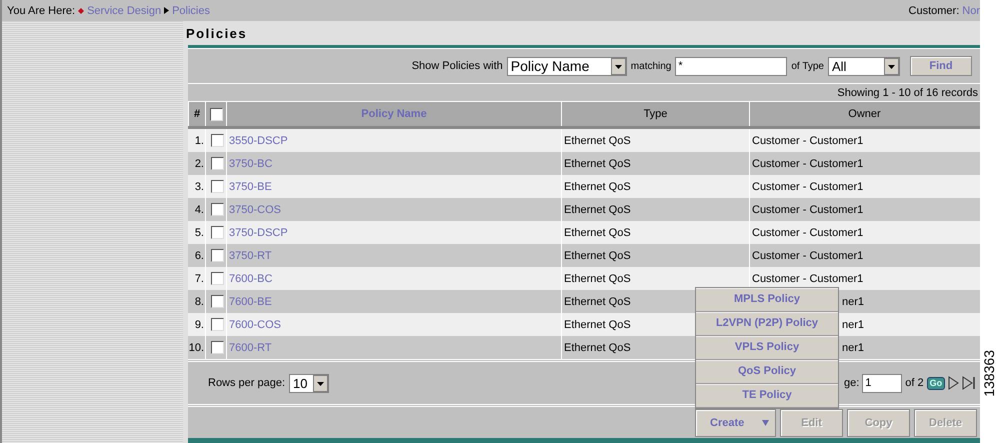  I want to click on column-header: Type, so click(655, 114).